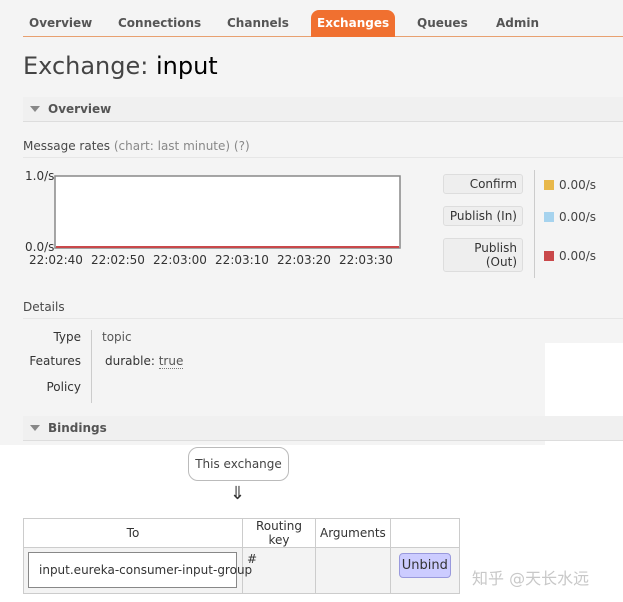 The height and width of the screenshot is (602, 623). Describe the element at coordinates (80, 109) in the screenshot. I see `overview-heading: Overview` at that location.